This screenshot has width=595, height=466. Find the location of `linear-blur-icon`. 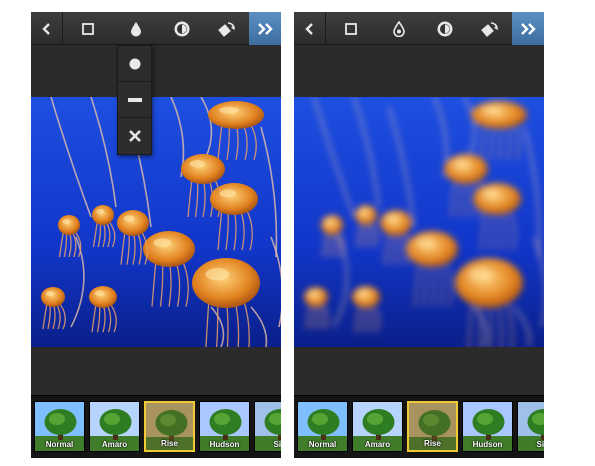

linear-blur-icon is located at coordinates (134, 99).